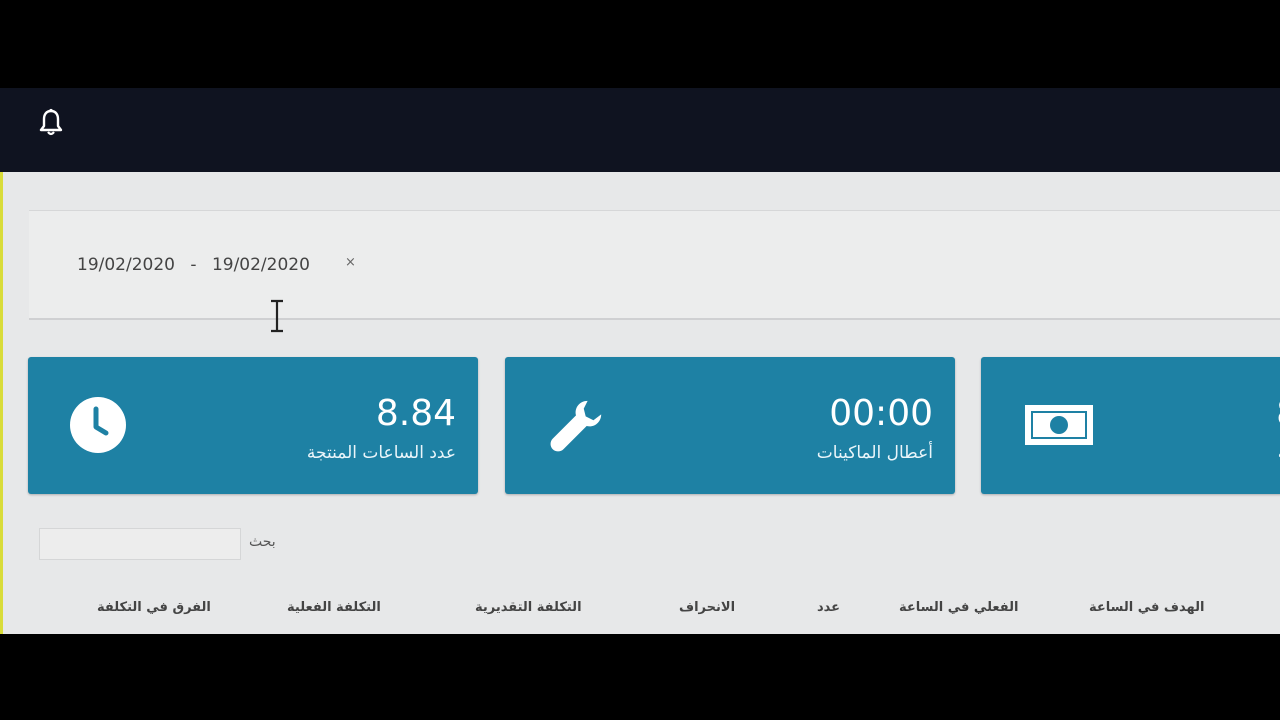 The image size is (1280, 720). Describe the element at coordinates (1059, 425) in the screenshot. I see `money-icon` at that location.